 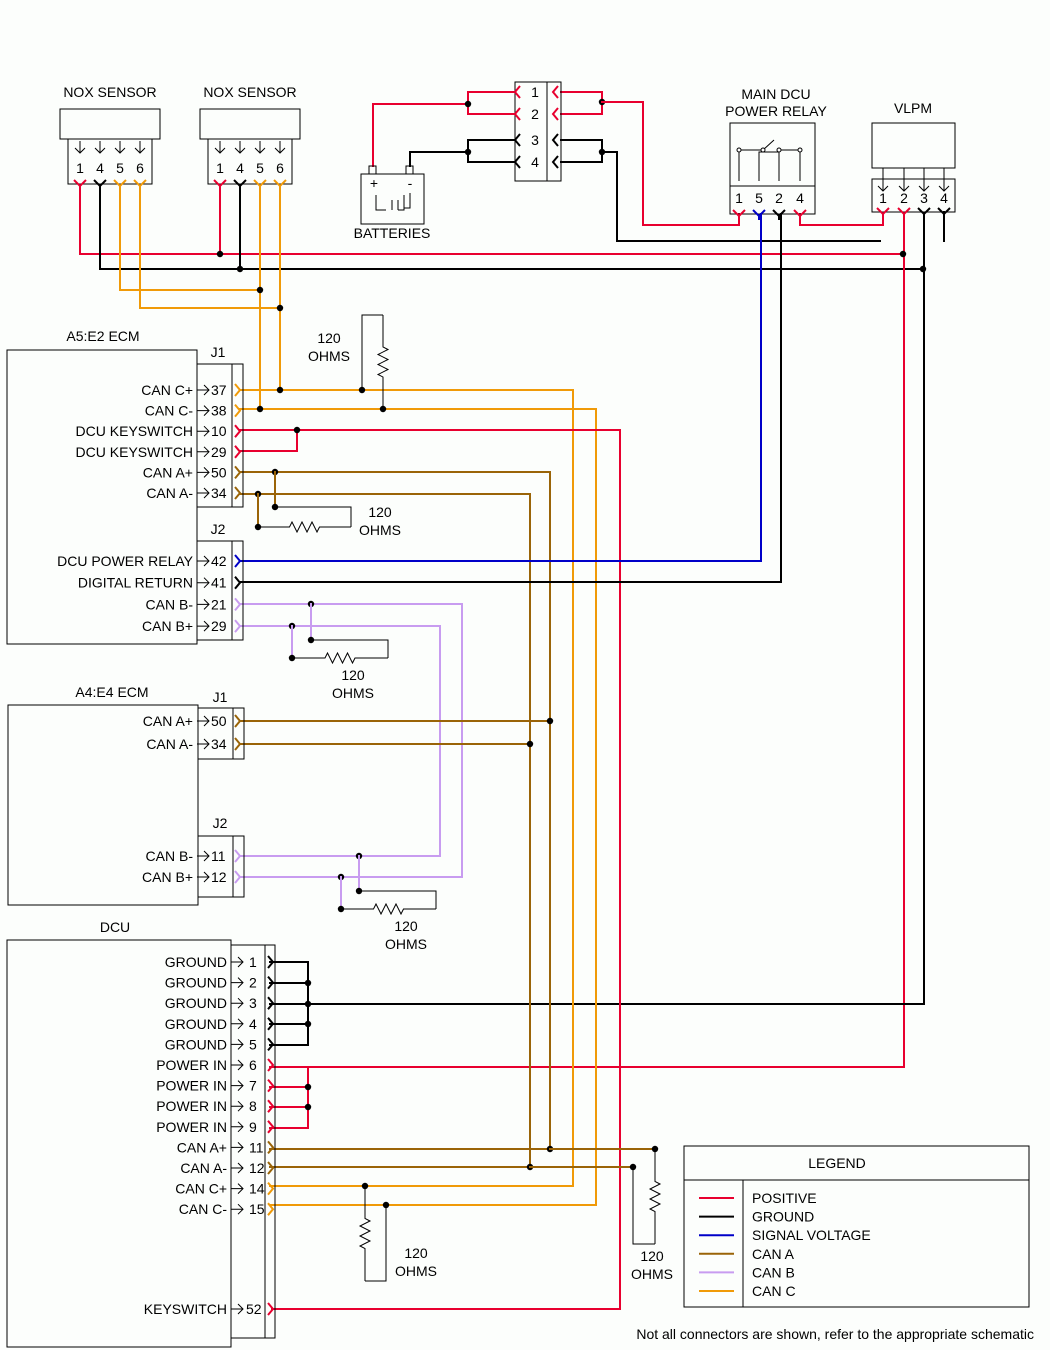 I want to click on ecm-a4-j2-pin-11: 11, so click(x=218, y=856).